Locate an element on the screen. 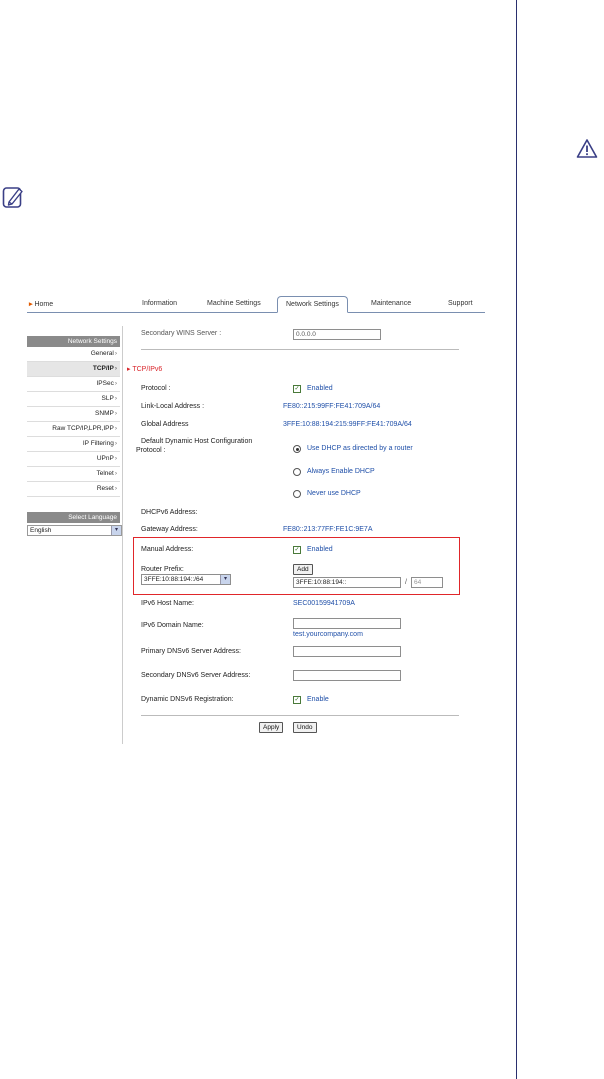  manual-address-label: Manual Address: is located at coordinates (167, 549).